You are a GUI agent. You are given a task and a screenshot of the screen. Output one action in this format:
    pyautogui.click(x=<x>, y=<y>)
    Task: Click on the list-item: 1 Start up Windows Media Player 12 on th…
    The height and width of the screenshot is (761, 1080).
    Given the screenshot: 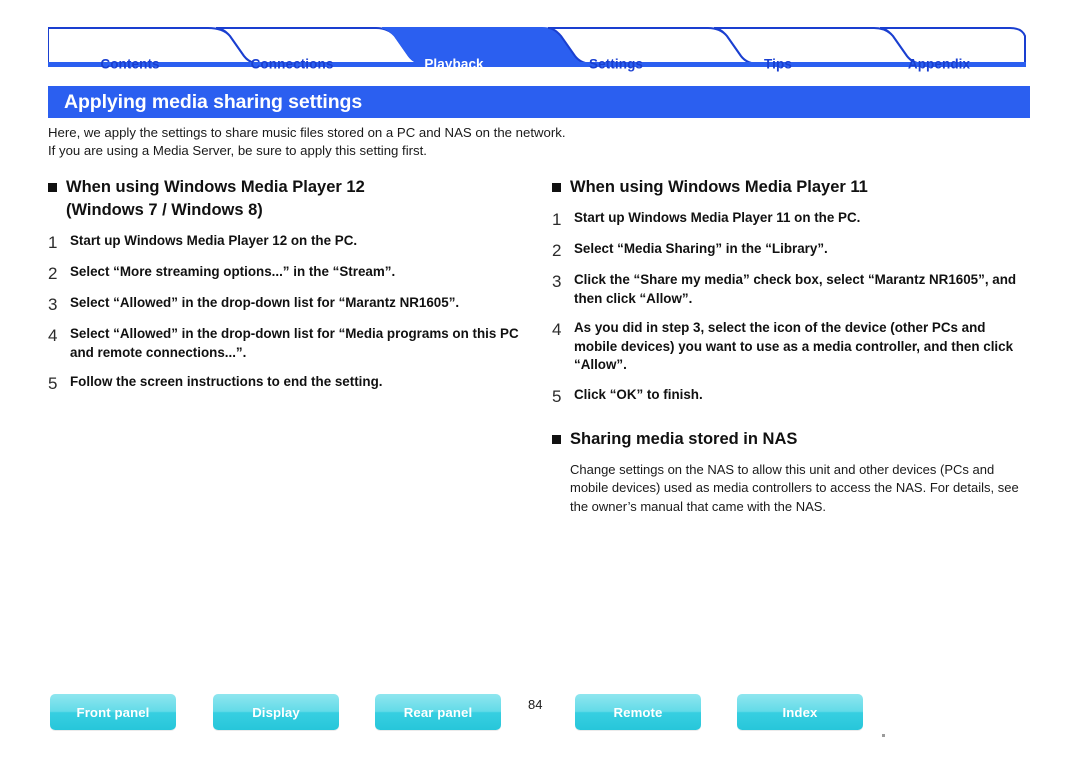 What is the action you would take?
    pyautogui.click(x=288, y=242)
    